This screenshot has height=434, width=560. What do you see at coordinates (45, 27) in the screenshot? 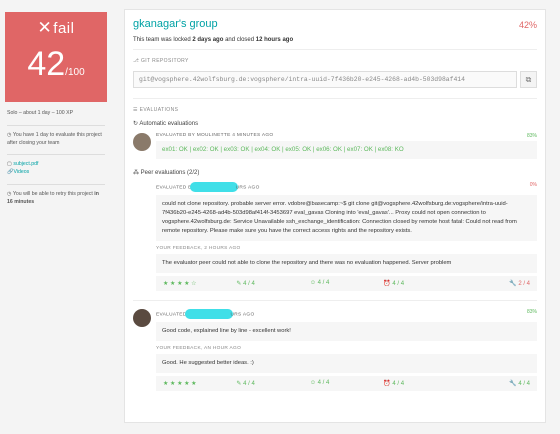
I see `x-icon: ✕` at bounding box center [45, 27].